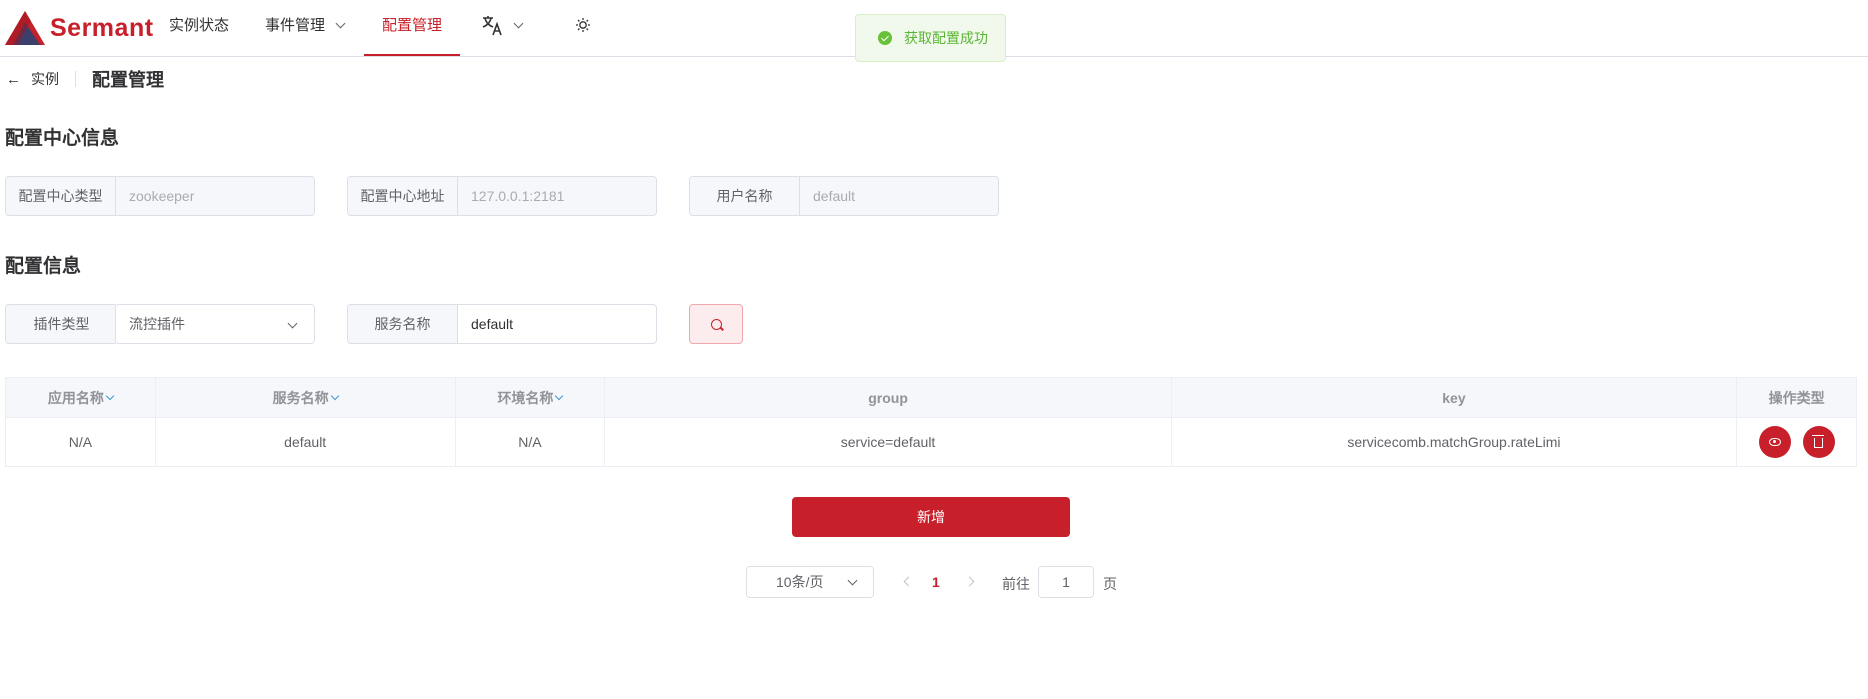 This screenshot has height=699, width=1868. What do you see at coordinates (899, 196) in the screenshot?
I see `field-value: default` at bounding box center [899, 196].